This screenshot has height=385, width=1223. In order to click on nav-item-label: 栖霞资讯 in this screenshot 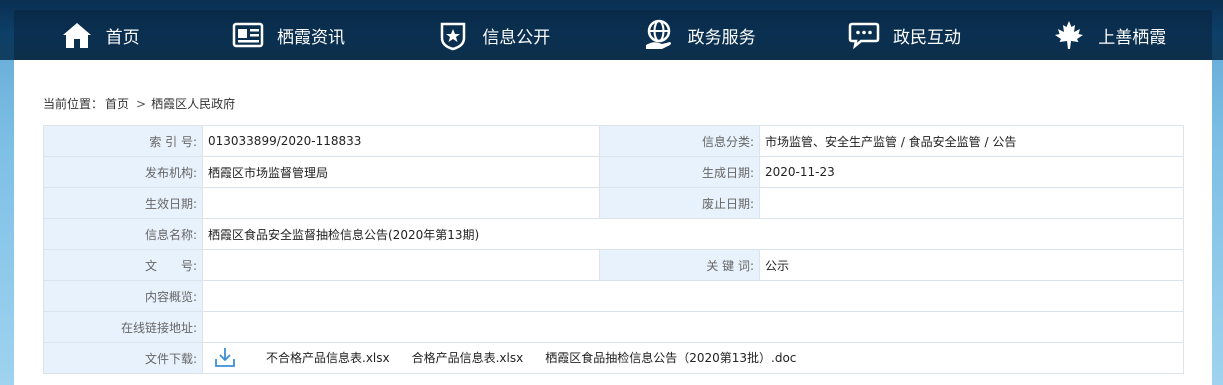, I will do `click(310, 37)`.